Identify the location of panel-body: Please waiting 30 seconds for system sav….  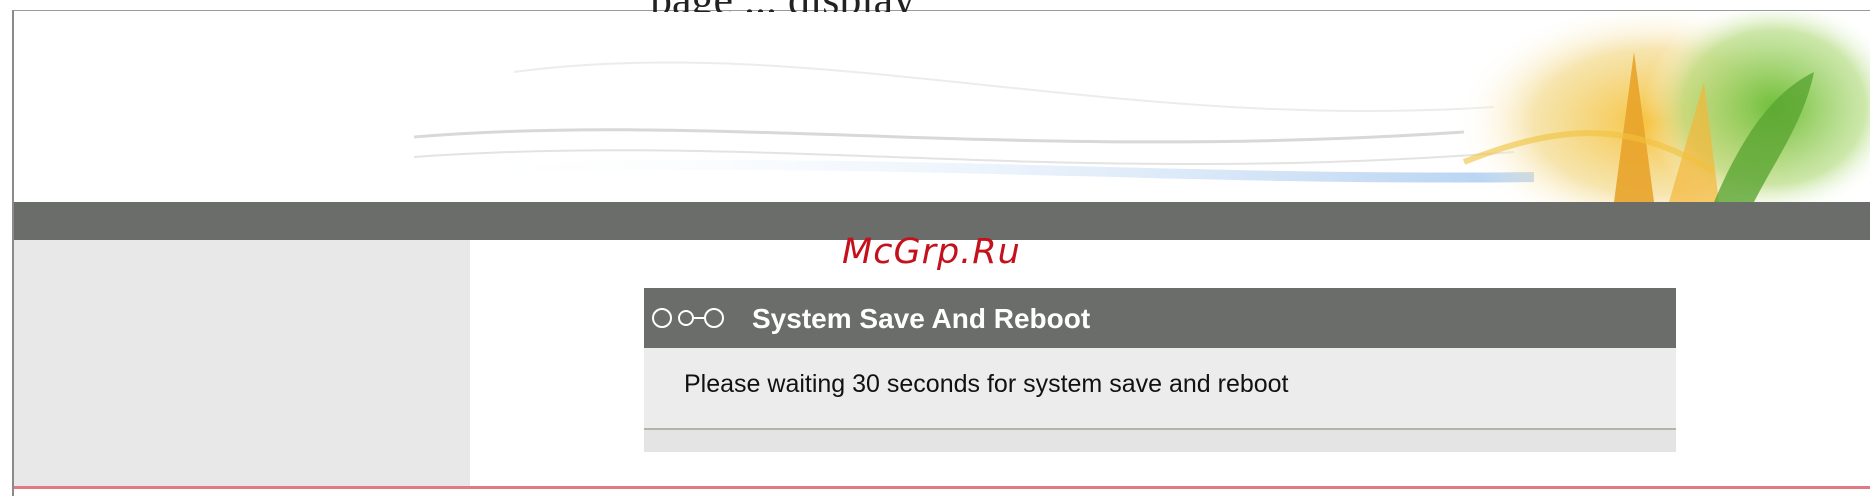
(1160, 388).